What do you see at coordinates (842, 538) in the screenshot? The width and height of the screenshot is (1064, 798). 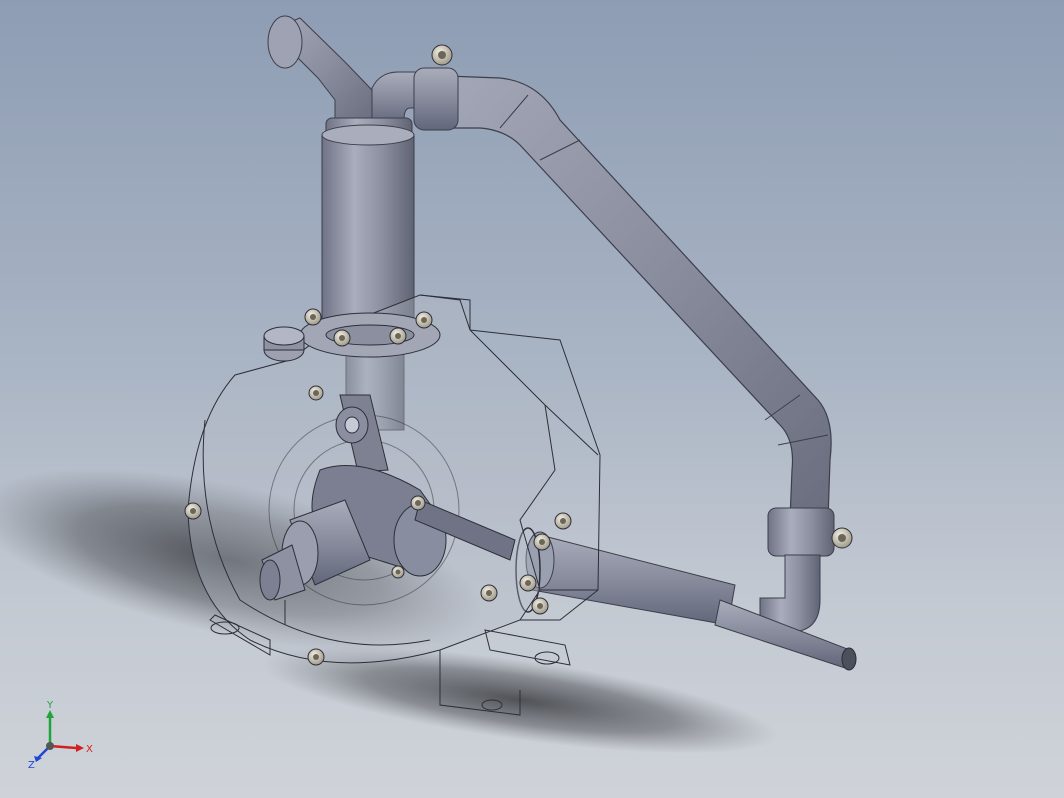 I see `pipe-clamp-right` at bounding box center [842, 538].